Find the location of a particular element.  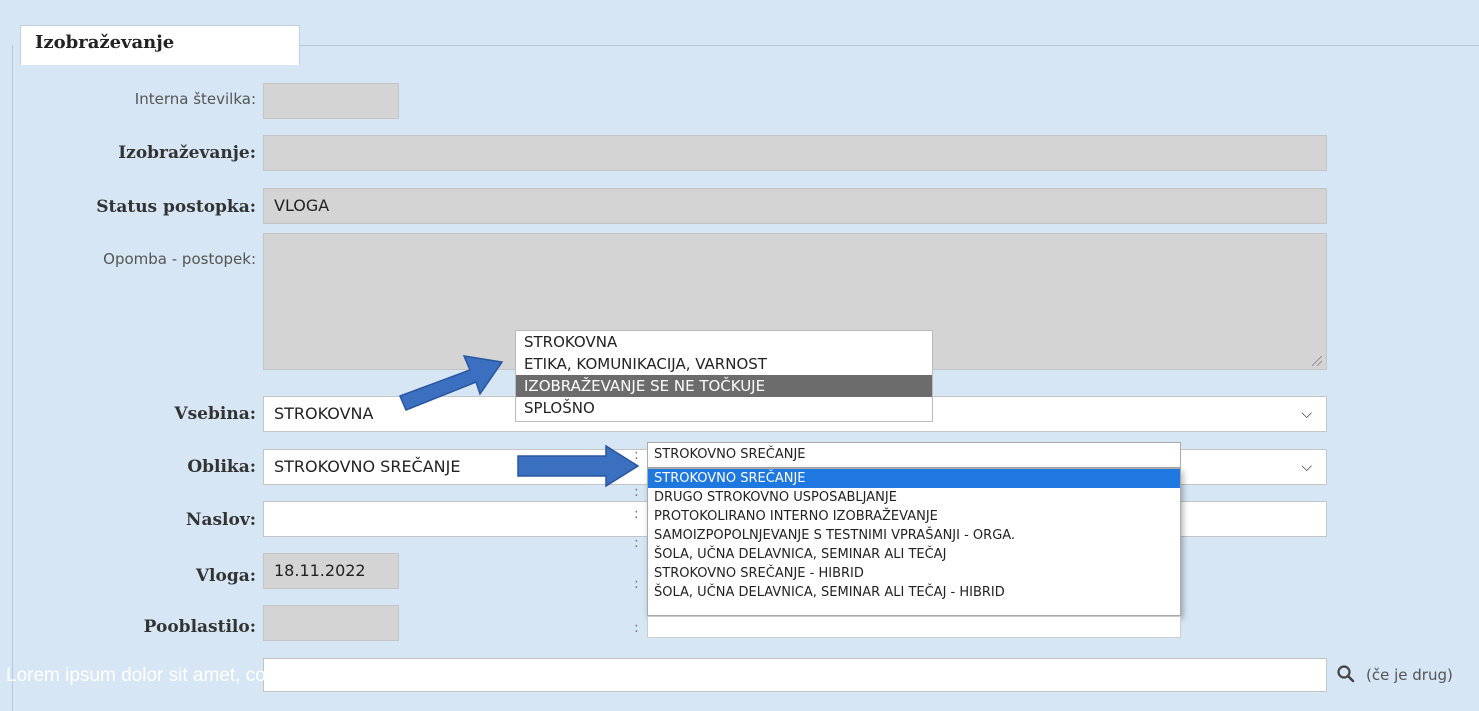

interna-stevilka-label: Interna številka: is located at coordinates (195, 99).